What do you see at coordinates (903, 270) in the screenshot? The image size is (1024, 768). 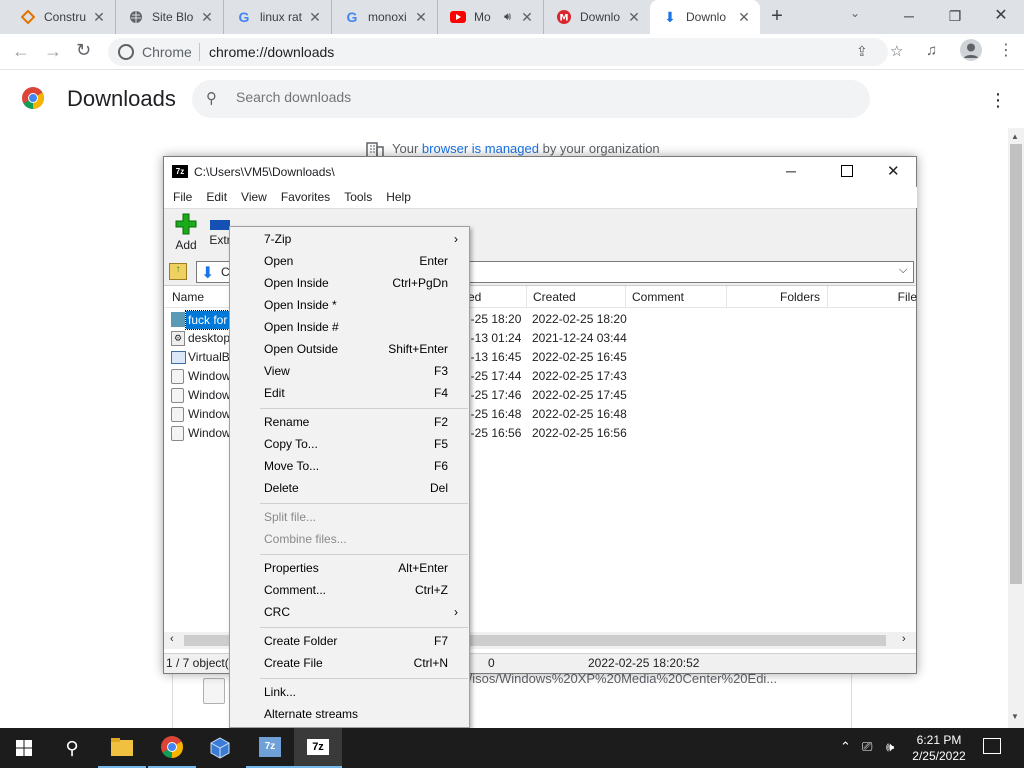 I see `address-dropdown-icon: ⌵` at bounding box center [903, 270].